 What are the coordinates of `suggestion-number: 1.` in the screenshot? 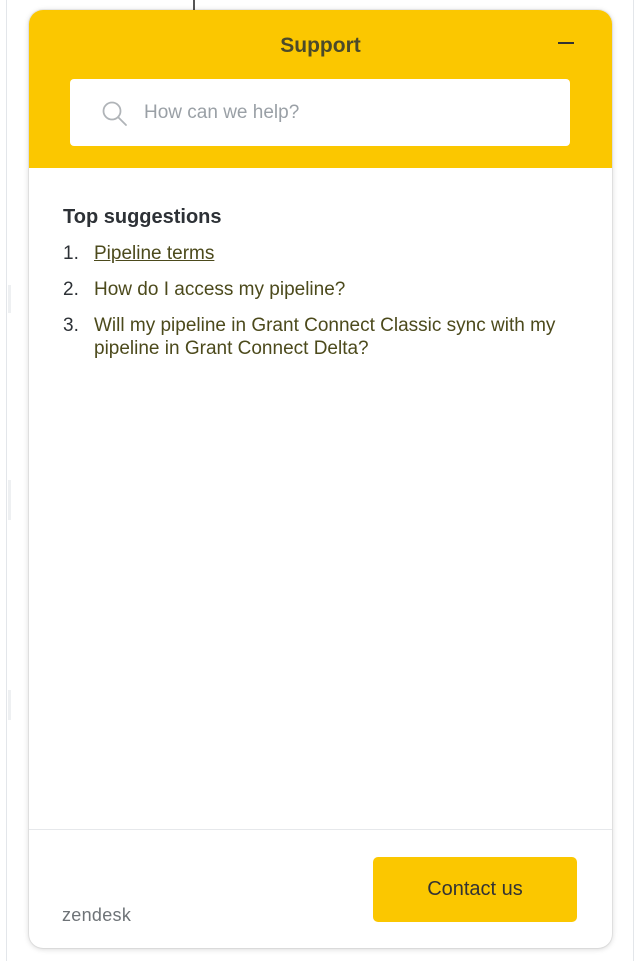 It's located at (71, 253).